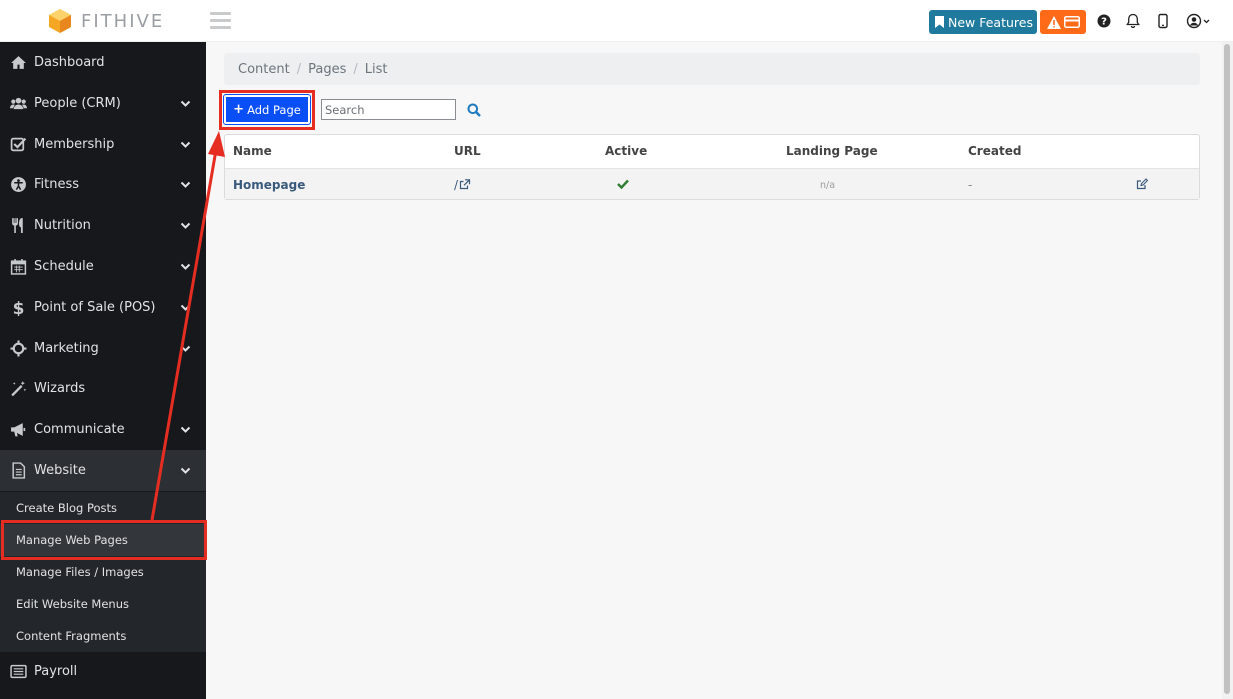 Image resolution: width=1233 pixels, height=699 pixels. I want to click on column-header-active: Active, so click(626, 151).